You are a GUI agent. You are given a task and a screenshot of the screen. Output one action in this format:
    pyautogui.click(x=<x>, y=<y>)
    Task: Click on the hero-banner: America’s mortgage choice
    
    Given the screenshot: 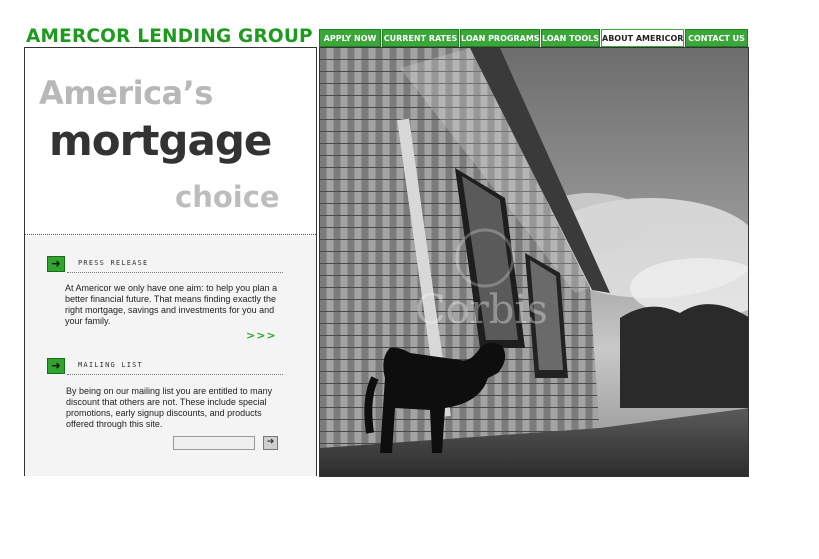 What is the action you would take?
    pyautogui.click(x=170, y=141)
    